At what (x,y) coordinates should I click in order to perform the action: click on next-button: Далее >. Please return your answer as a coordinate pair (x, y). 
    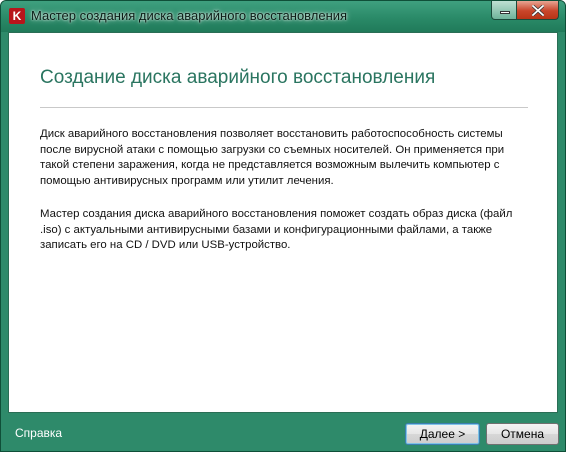
    Looking at the image, I should click on (442, 434).